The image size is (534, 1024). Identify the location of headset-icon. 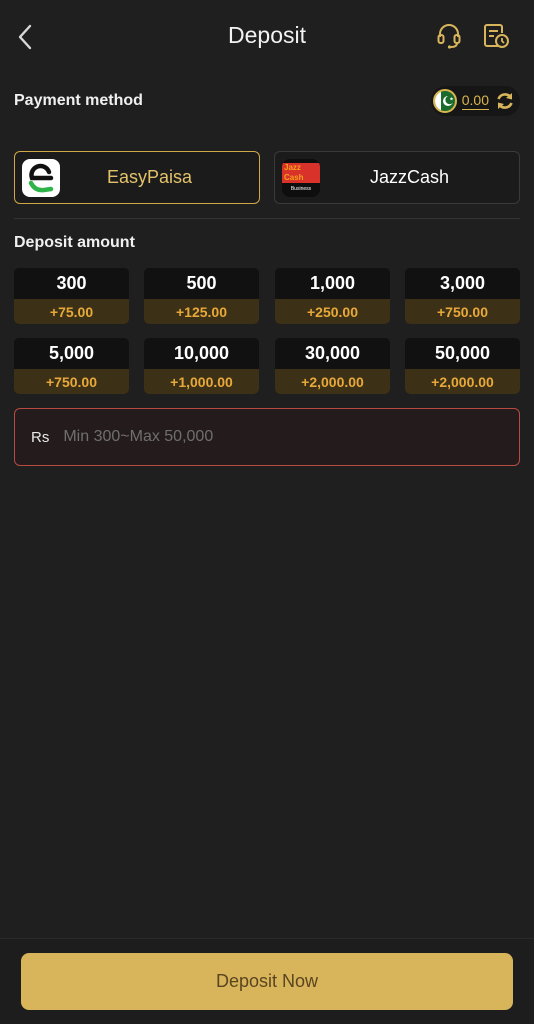
(449, 36).